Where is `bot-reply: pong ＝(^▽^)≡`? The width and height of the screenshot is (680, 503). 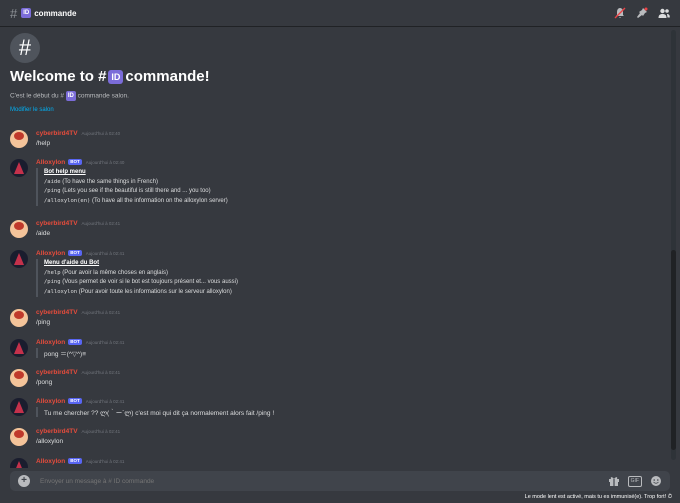
bot-reply: pong ＝(^▽^)≡ is located at coordinates (61, 353).